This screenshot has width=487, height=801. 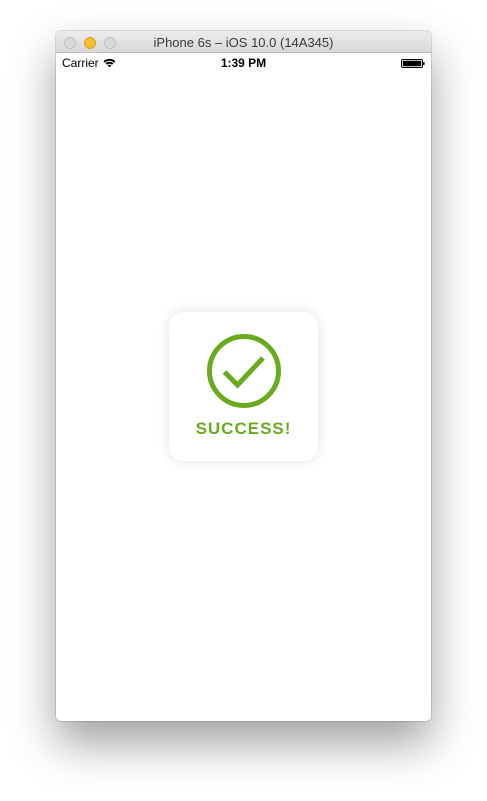 I want to click on window-title: iPhone 6s – iOS 10.0 (14A345), so click(x=243, y=42).